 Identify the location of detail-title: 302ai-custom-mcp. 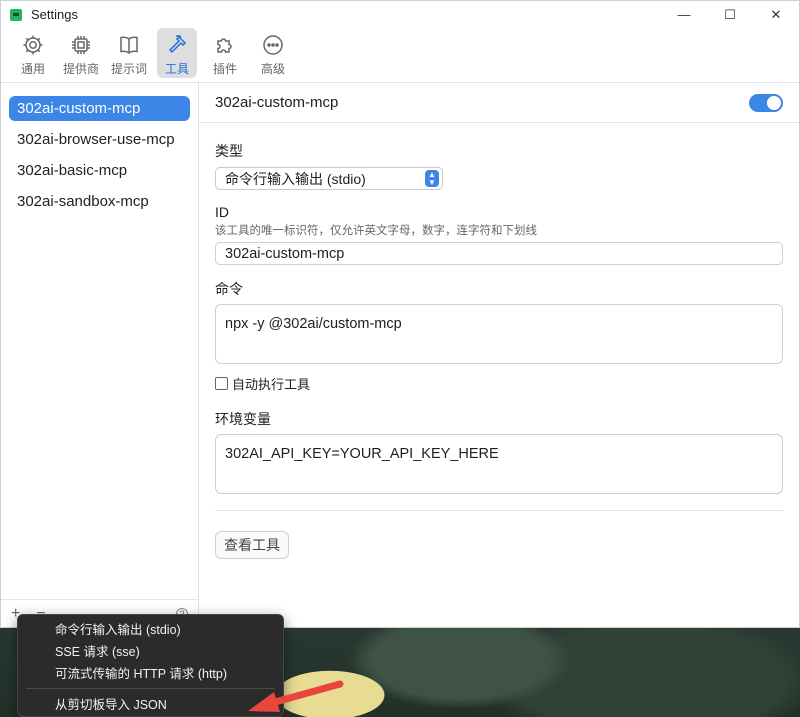
(277, 102).